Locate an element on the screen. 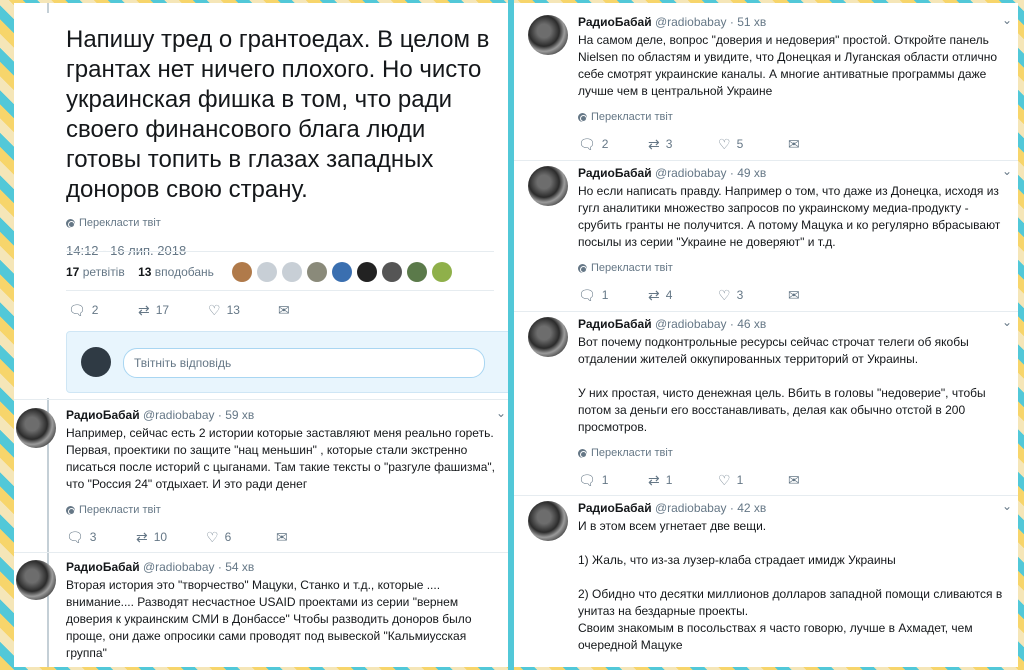 This screenshot has height=670, width=1024. like-button: ♡ 6 is located at coordinates (241, 537).